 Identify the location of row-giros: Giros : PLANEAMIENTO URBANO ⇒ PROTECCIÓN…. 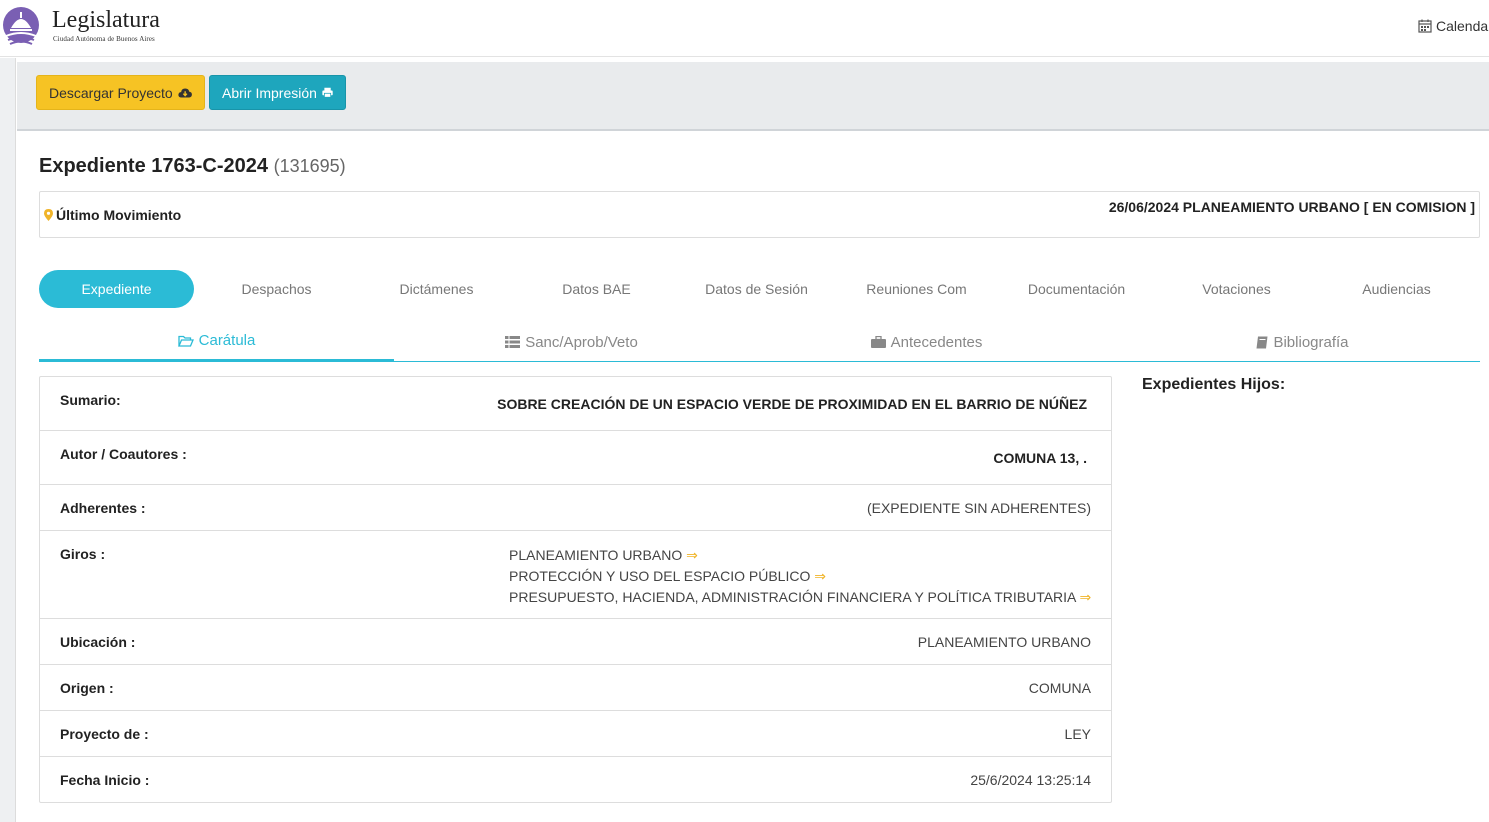
(575, 575).